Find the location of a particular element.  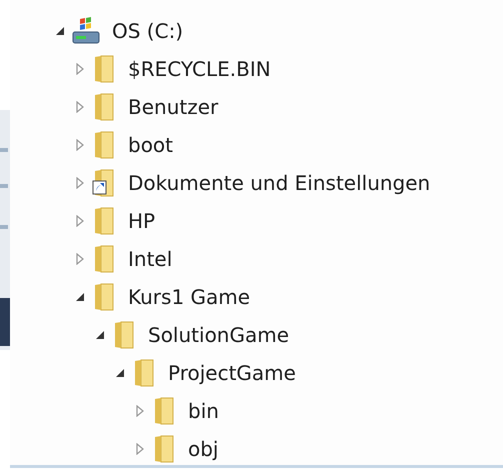

tree-item: obj is located at coordinates (203, 449).